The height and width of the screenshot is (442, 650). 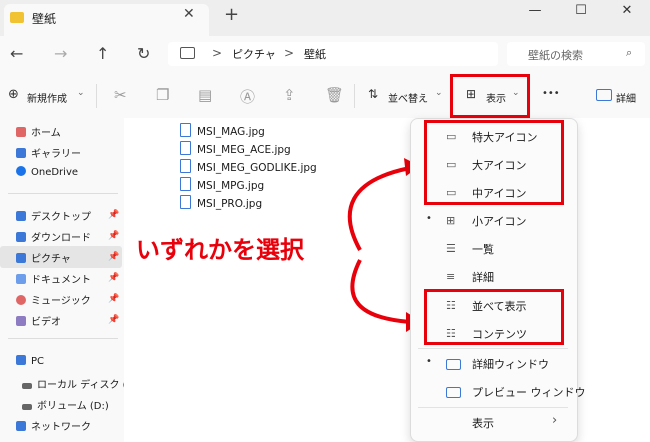 What do you see at coordinates (79, 383) in the screenshot?
I see `sidebar-item-local-disk: ローカル ディスク (C:` at bounding box center [79, 383].